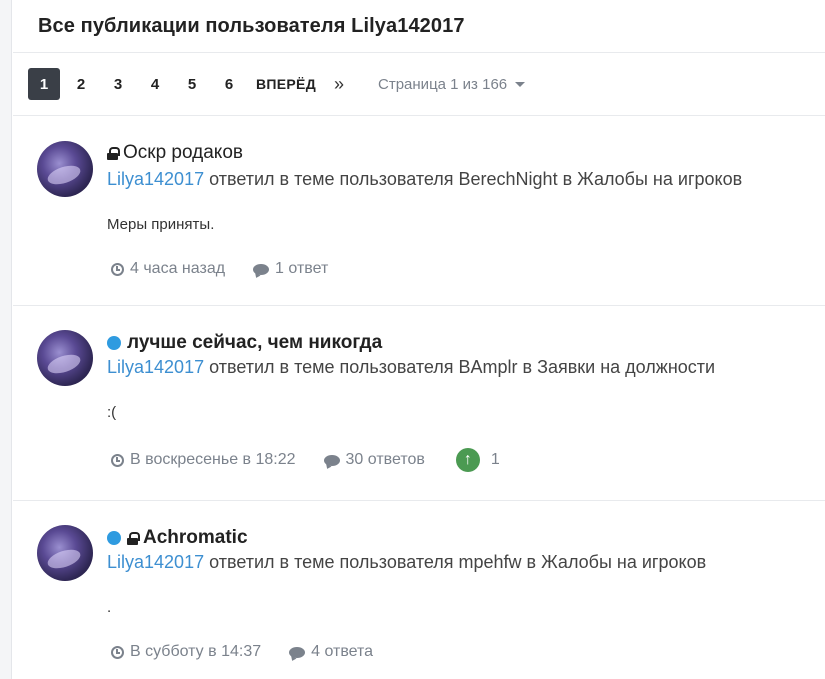 Image resolution: width=825 pixels, height=679 pixels. I want to click on post-time-text: В субботу в 14:37, so click(196, 651).